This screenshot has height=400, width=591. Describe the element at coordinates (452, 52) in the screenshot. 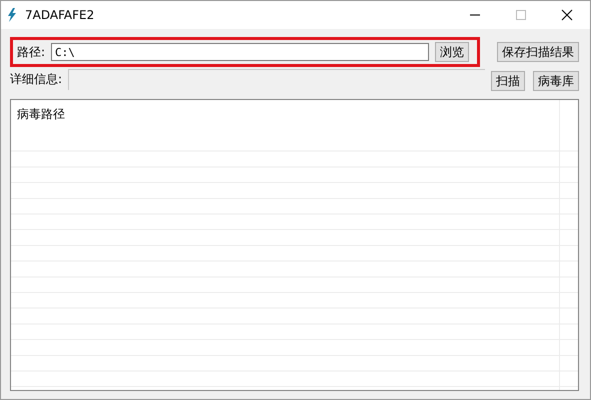

I see `browse-button: 浏览` at that location.